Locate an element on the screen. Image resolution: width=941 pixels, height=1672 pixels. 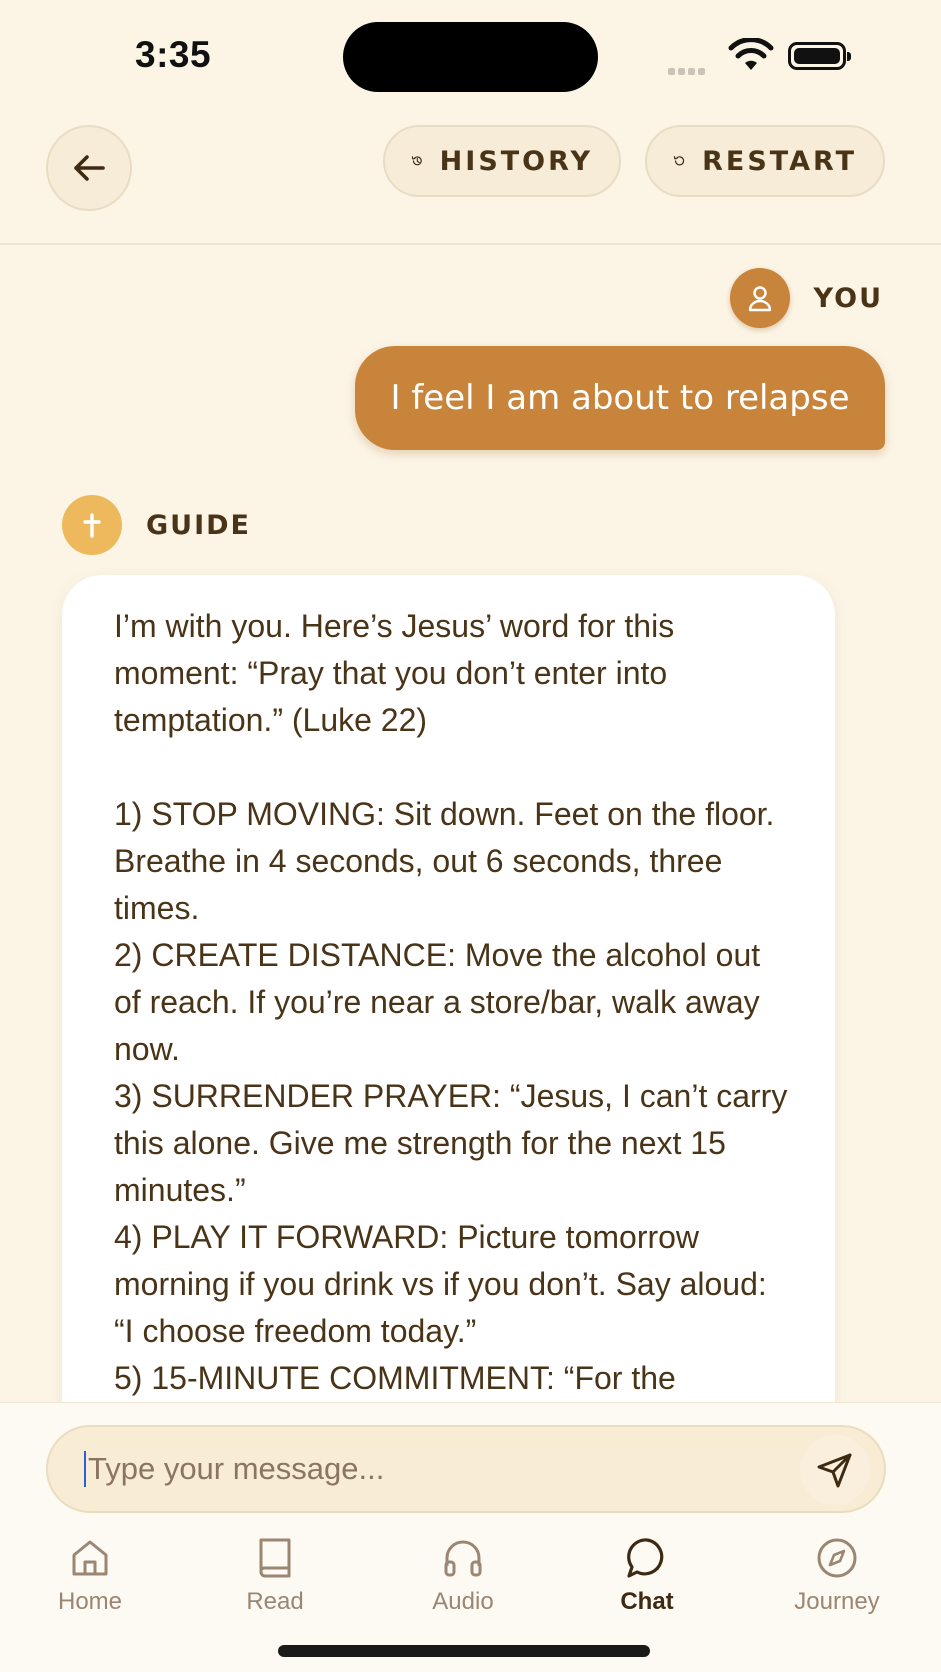
tab-audio: Audio is located at coordinates (463, 1576).